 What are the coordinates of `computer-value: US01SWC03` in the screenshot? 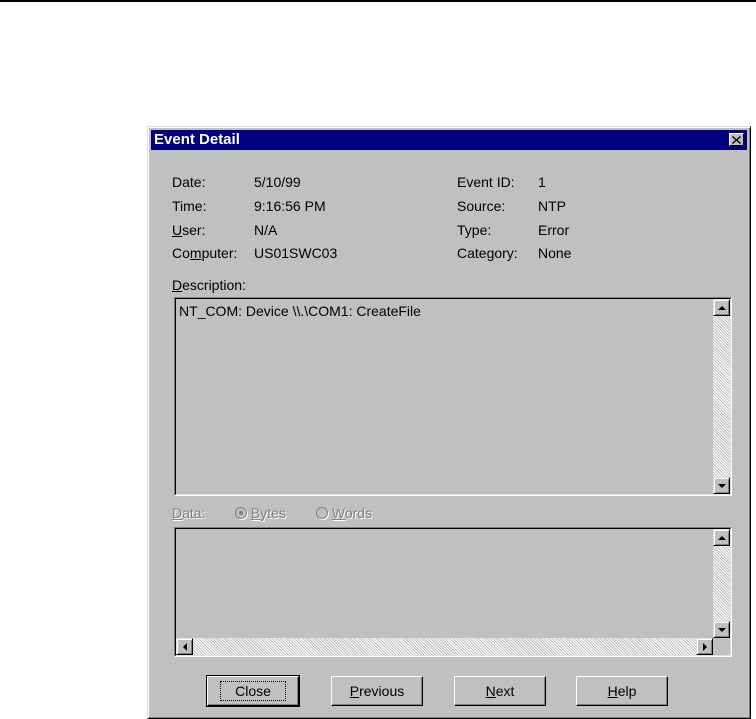 It's located at (296, 253).